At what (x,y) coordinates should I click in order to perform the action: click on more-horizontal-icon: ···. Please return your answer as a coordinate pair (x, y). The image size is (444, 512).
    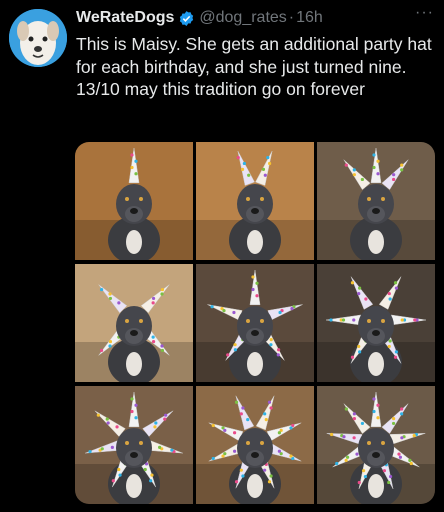
    Looking at the image, I should click on (424, 13).